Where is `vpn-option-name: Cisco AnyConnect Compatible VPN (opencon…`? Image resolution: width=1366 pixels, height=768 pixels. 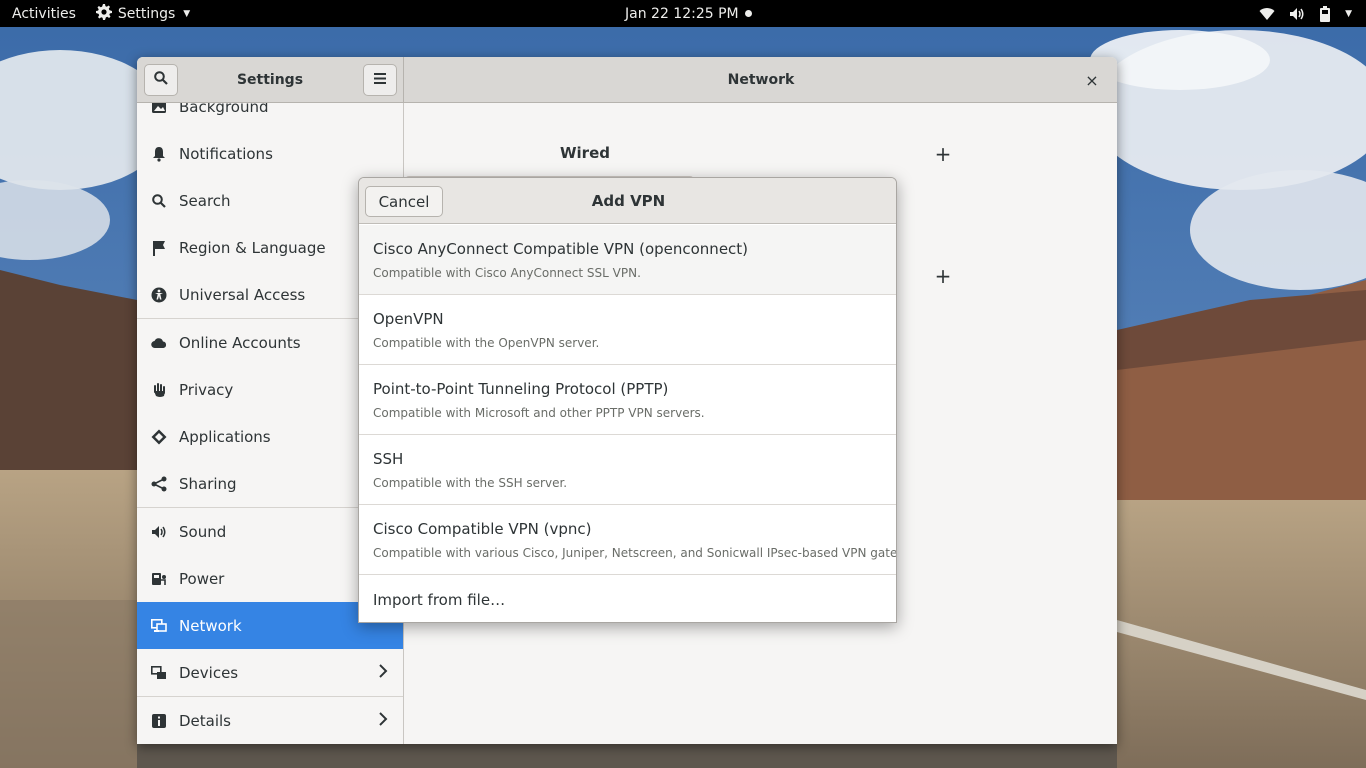 vpn-option-name: Cisco AnyConnect Compatible VPN (opencon… is located at coordinates (561, 249).